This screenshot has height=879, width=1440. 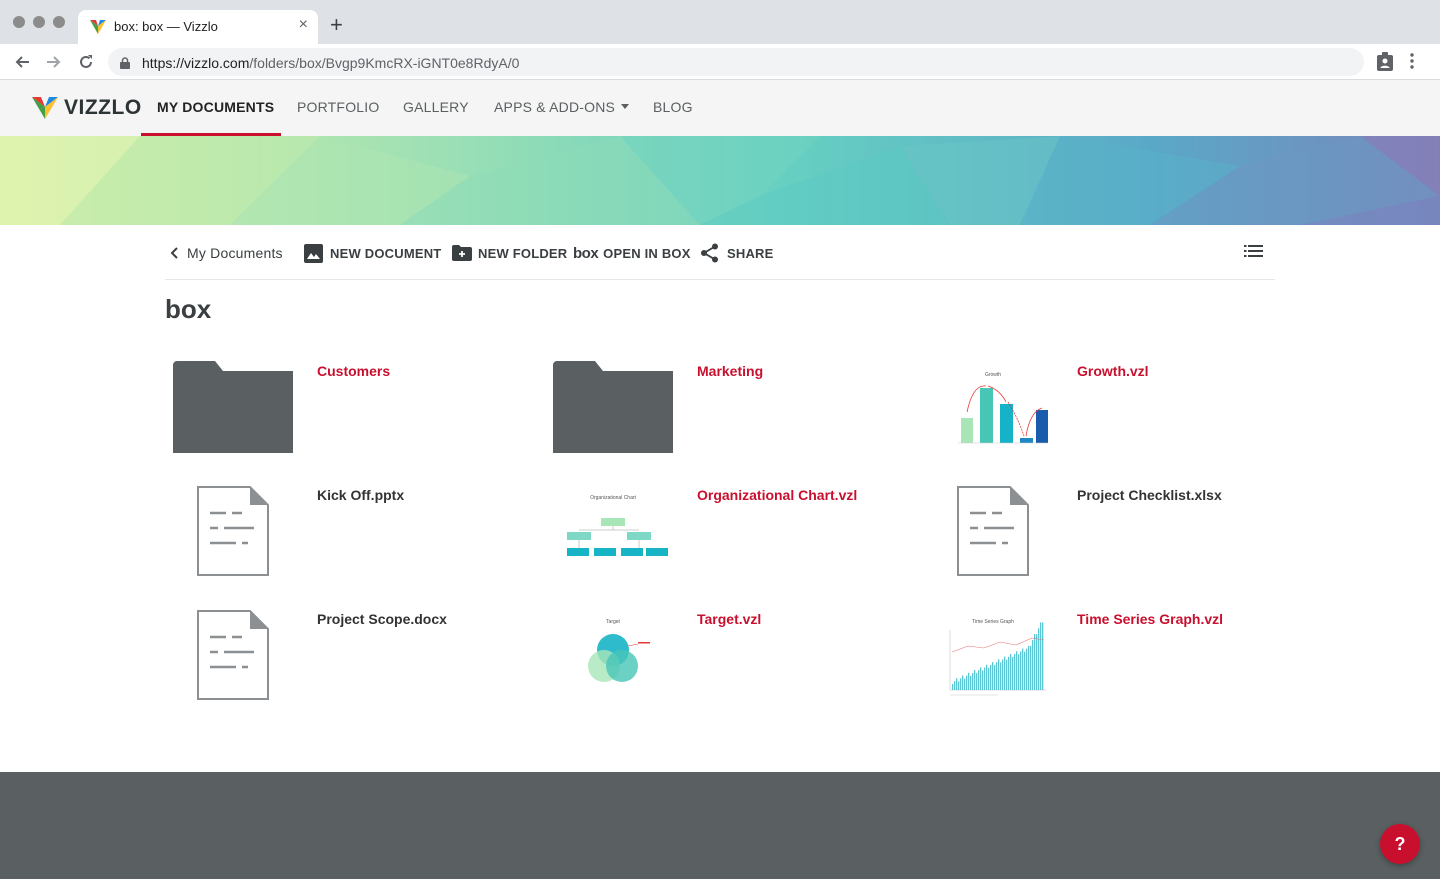 I want to click on vizzlo-favicon-icon, so click(x=98, y=29).